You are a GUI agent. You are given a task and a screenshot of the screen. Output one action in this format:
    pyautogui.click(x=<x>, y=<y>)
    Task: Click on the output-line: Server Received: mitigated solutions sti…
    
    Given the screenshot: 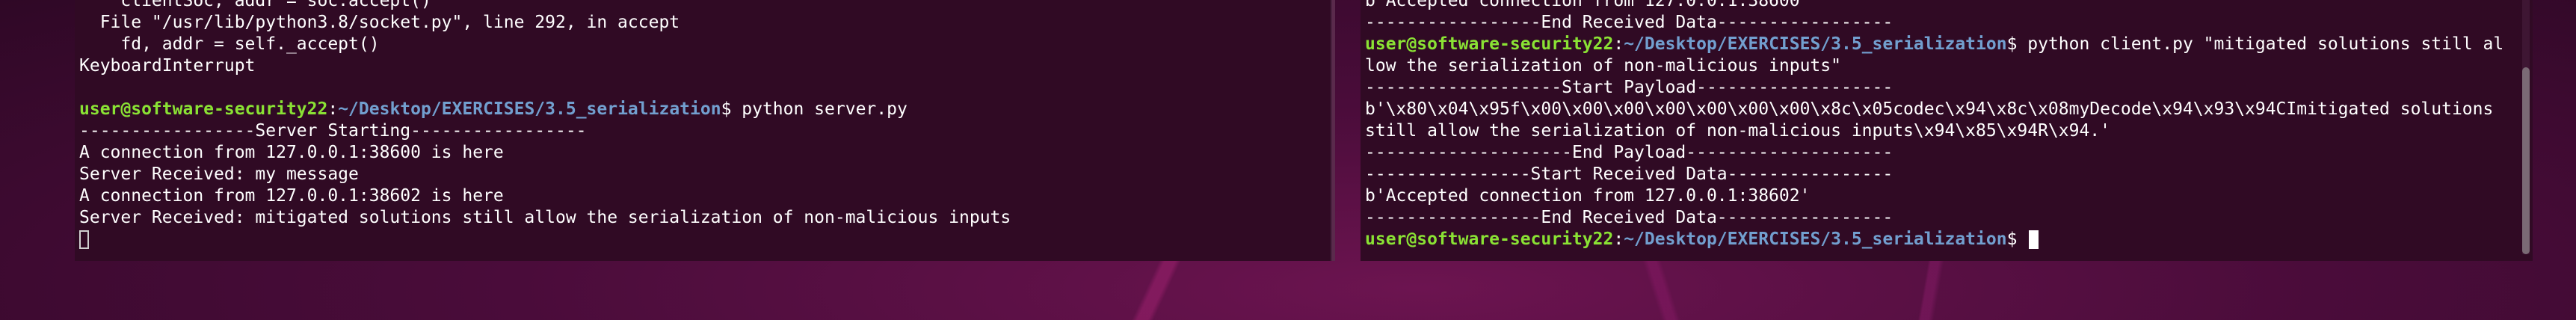 What is the action you would take?
    pyautogui.click(x=545, y=217)
    